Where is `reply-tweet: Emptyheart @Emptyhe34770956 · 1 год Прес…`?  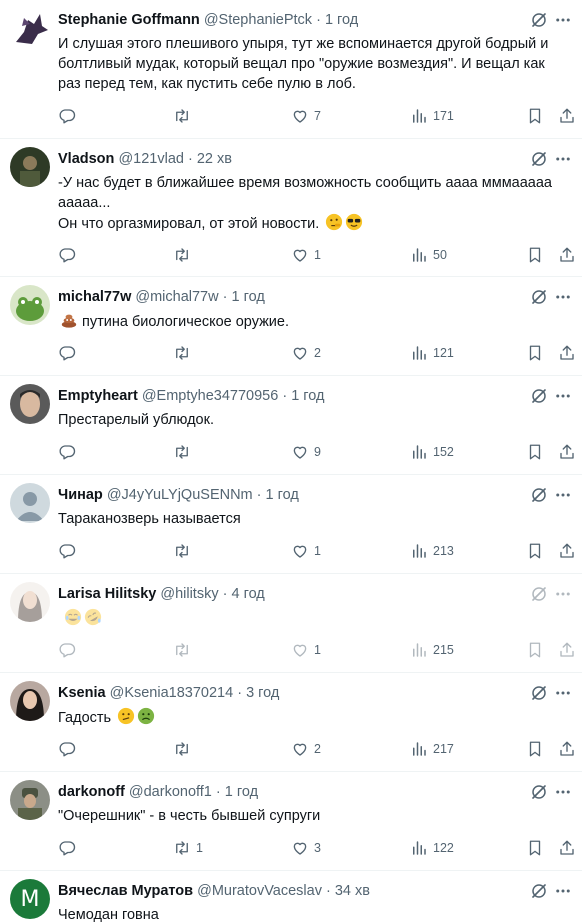
reply-tweet: Emptyheart @Emptyhe34770956 · 1 год Прес… is located at coordinates (291, 425).